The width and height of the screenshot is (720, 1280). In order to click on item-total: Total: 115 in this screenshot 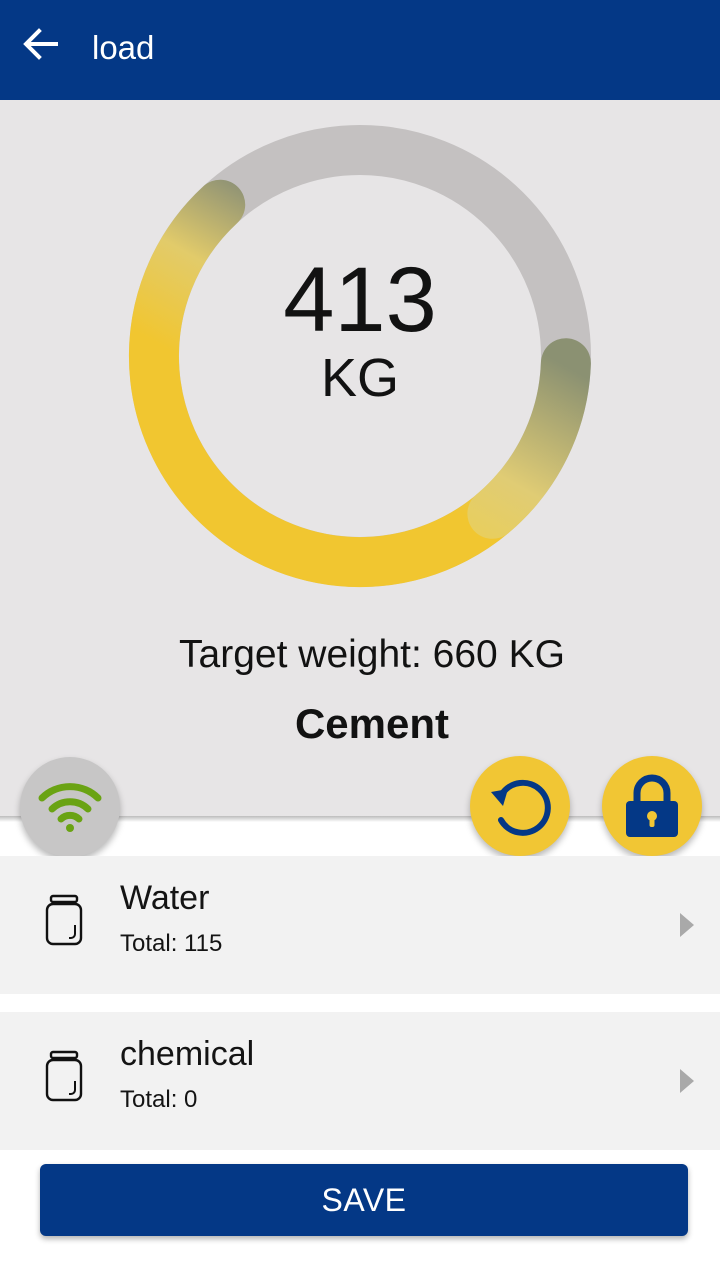, I will do `click(171, 943)`.